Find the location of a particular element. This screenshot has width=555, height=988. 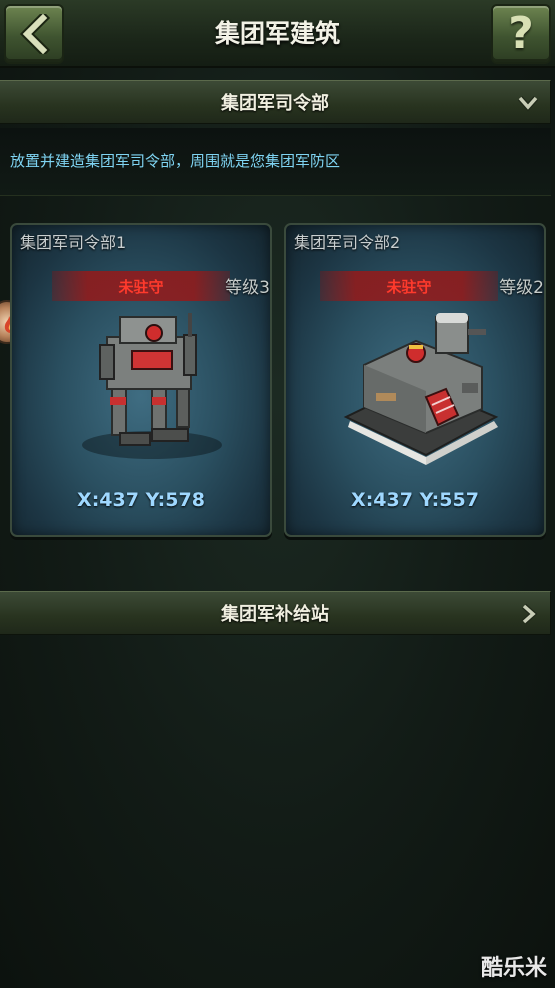

section-header-hq: 集团军司令部 is located at coordinates (275, 102).